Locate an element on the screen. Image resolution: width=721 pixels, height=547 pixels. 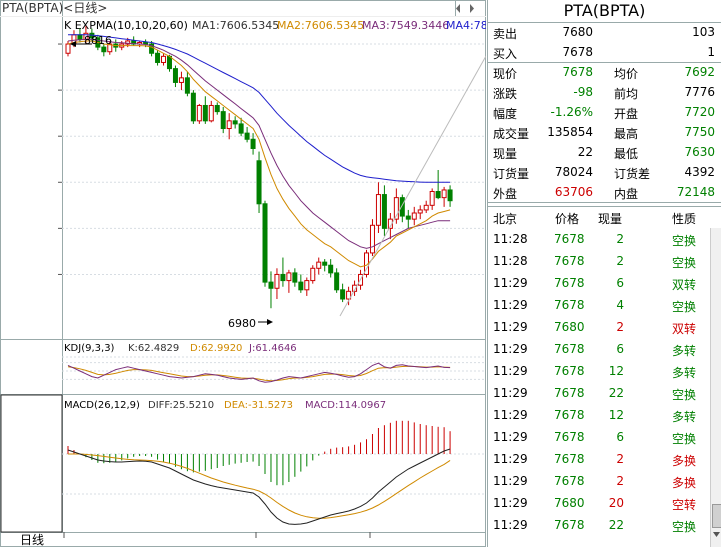
period-label: 日线 is located at coordinates (32, 540).